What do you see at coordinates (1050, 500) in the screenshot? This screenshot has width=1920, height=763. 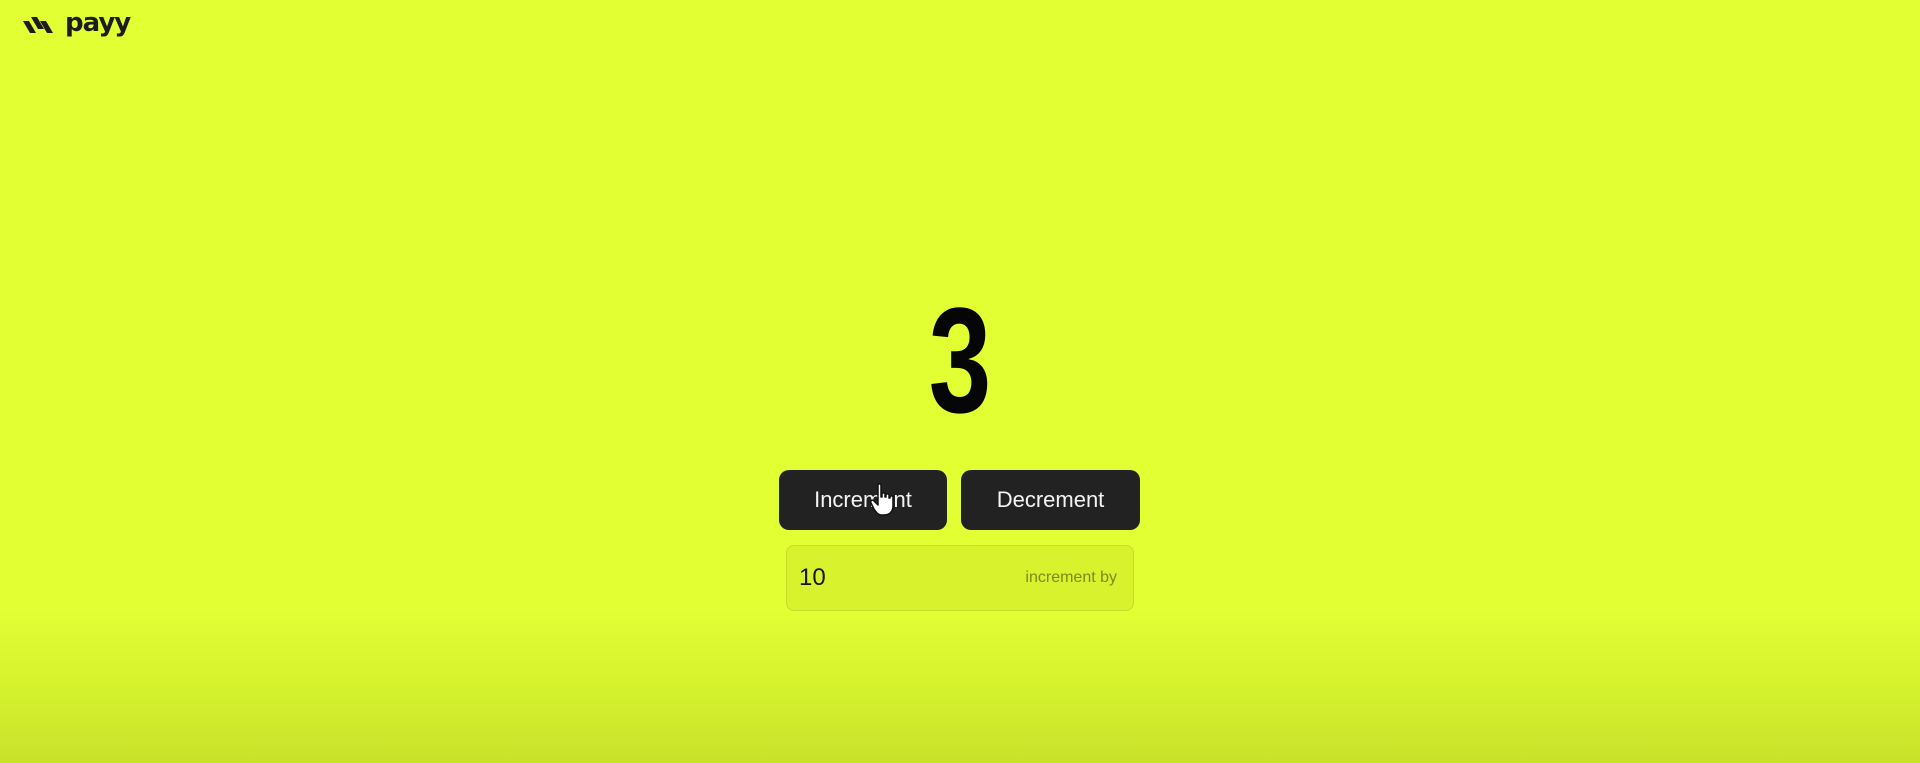 I see `decrement-button: Decrement` at bounding box center [1050, 500].